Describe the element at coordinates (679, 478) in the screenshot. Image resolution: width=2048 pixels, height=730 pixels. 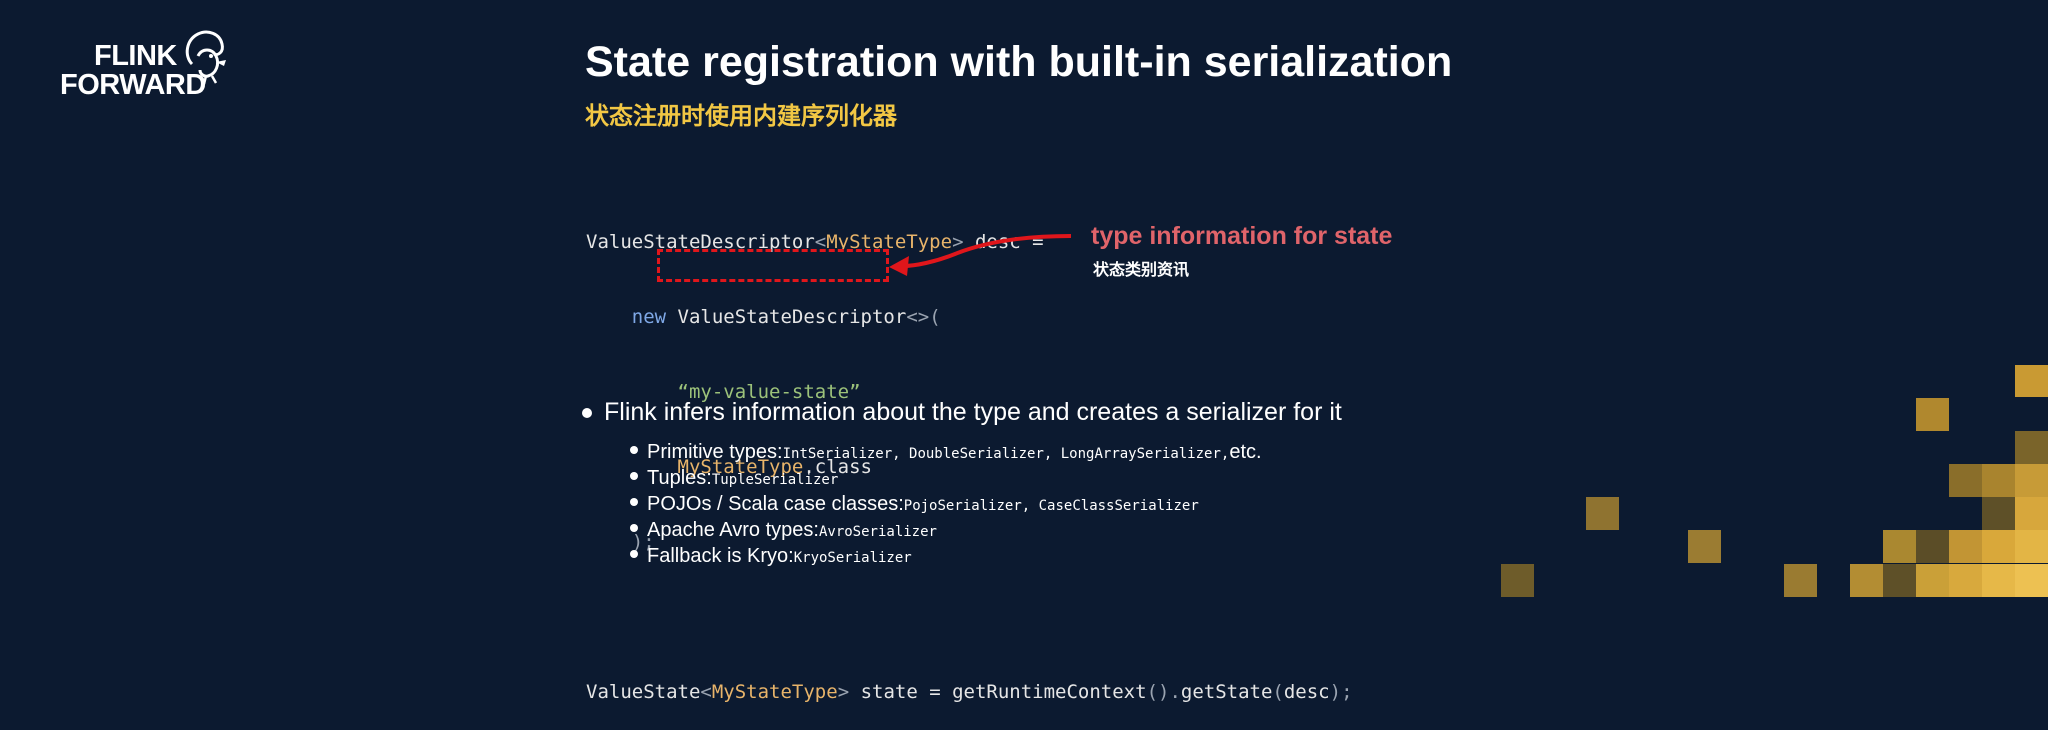
I see `list-item-label: Tuples:` at that location.